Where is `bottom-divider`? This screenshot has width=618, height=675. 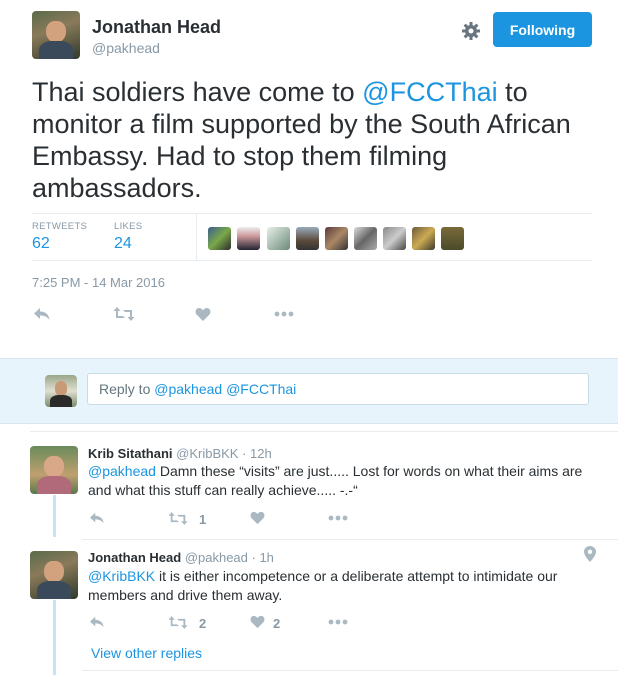 bottom-divider is located at coordinates (350, 670).